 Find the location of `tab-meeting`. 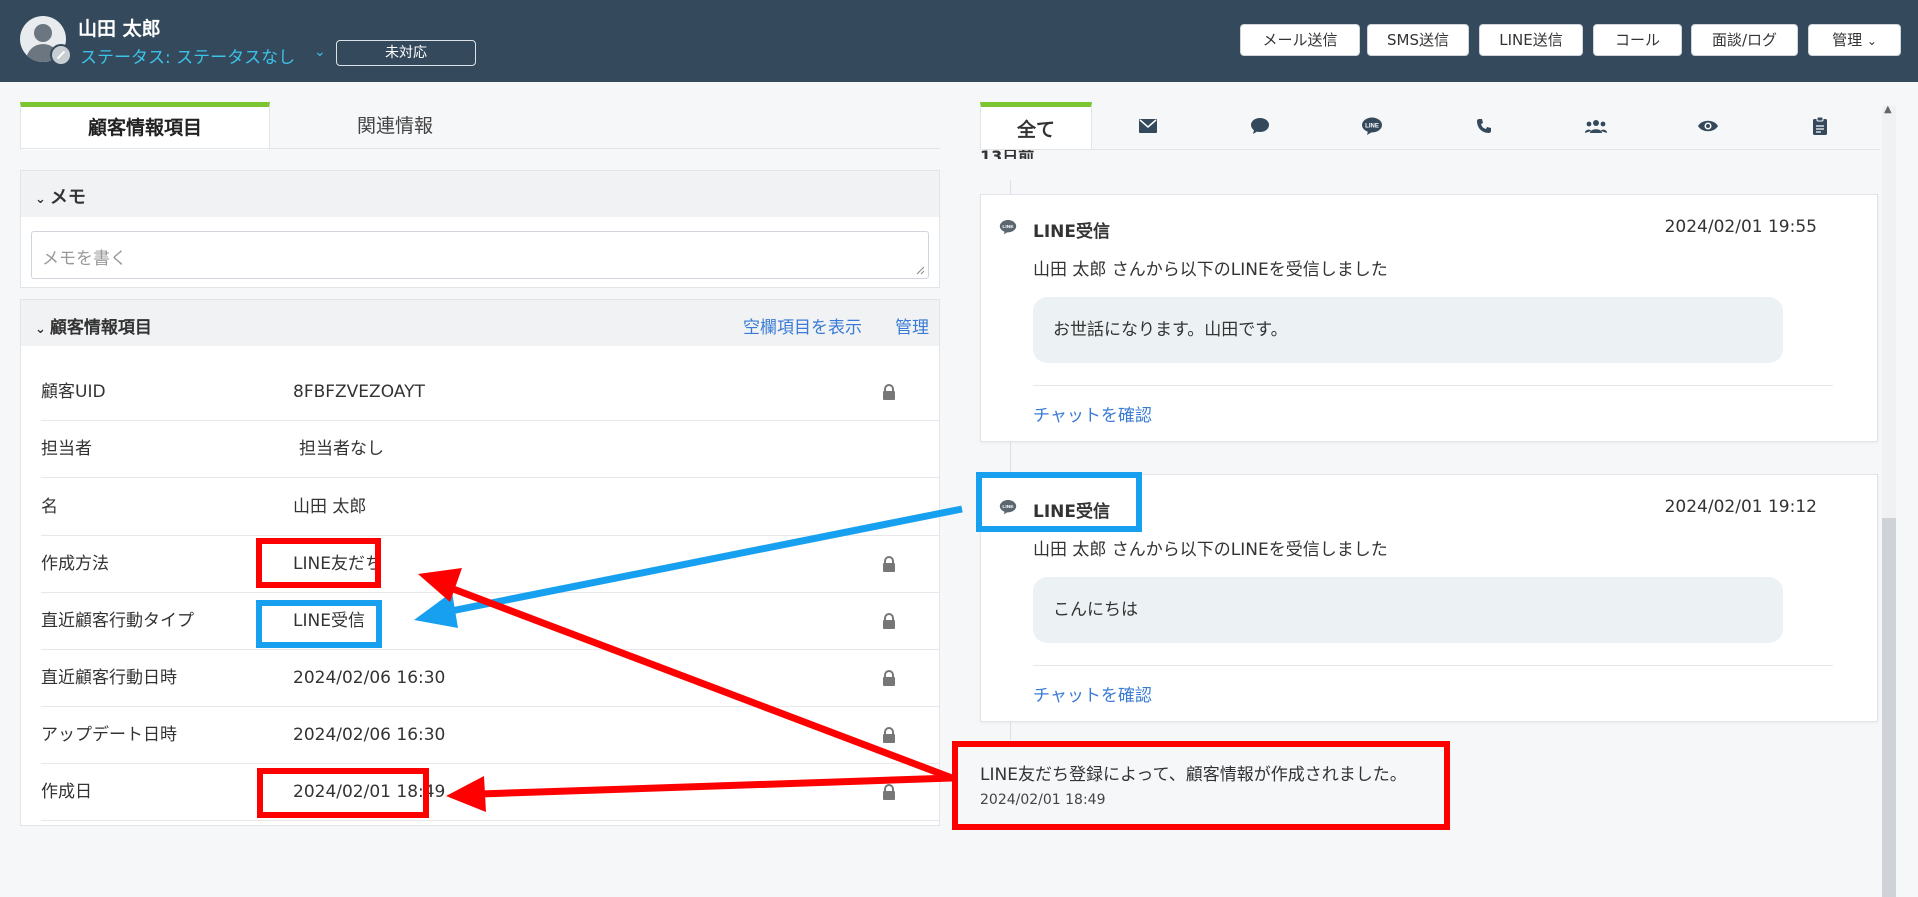

tab-meeting is located at coordinates (1596, 126).